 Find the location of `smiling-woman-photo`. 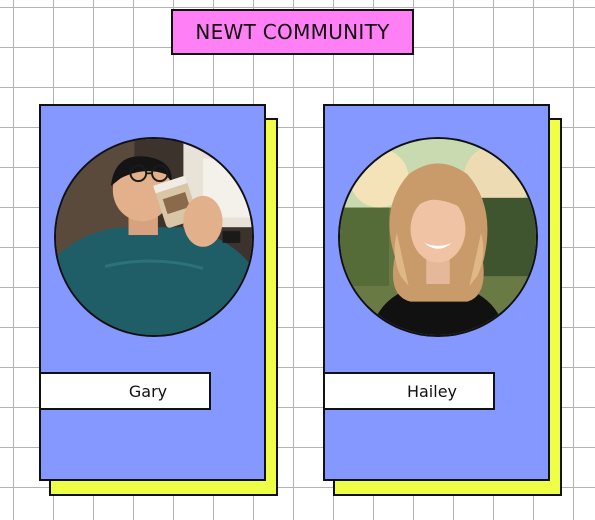

smiling-woman-photo is located at coordinates (438, 237).